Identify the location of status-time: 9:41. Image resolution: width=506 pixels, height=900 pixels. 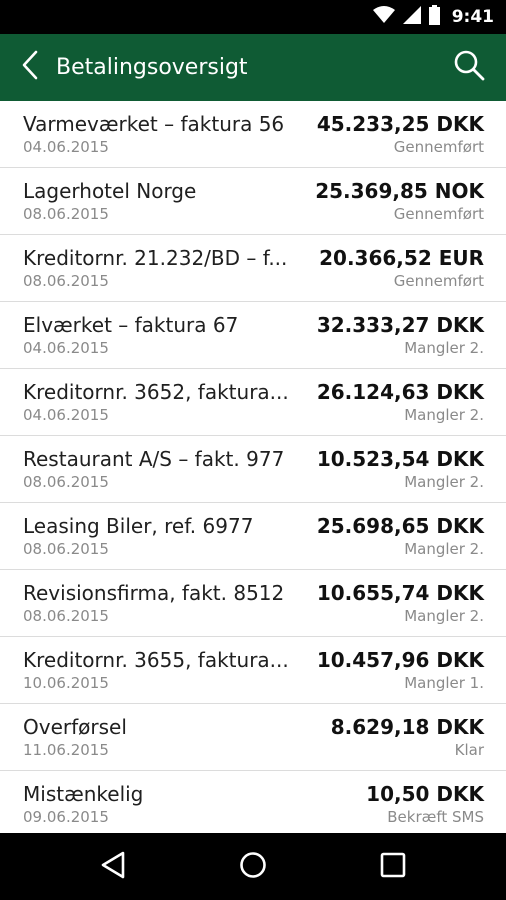
(472, 17).